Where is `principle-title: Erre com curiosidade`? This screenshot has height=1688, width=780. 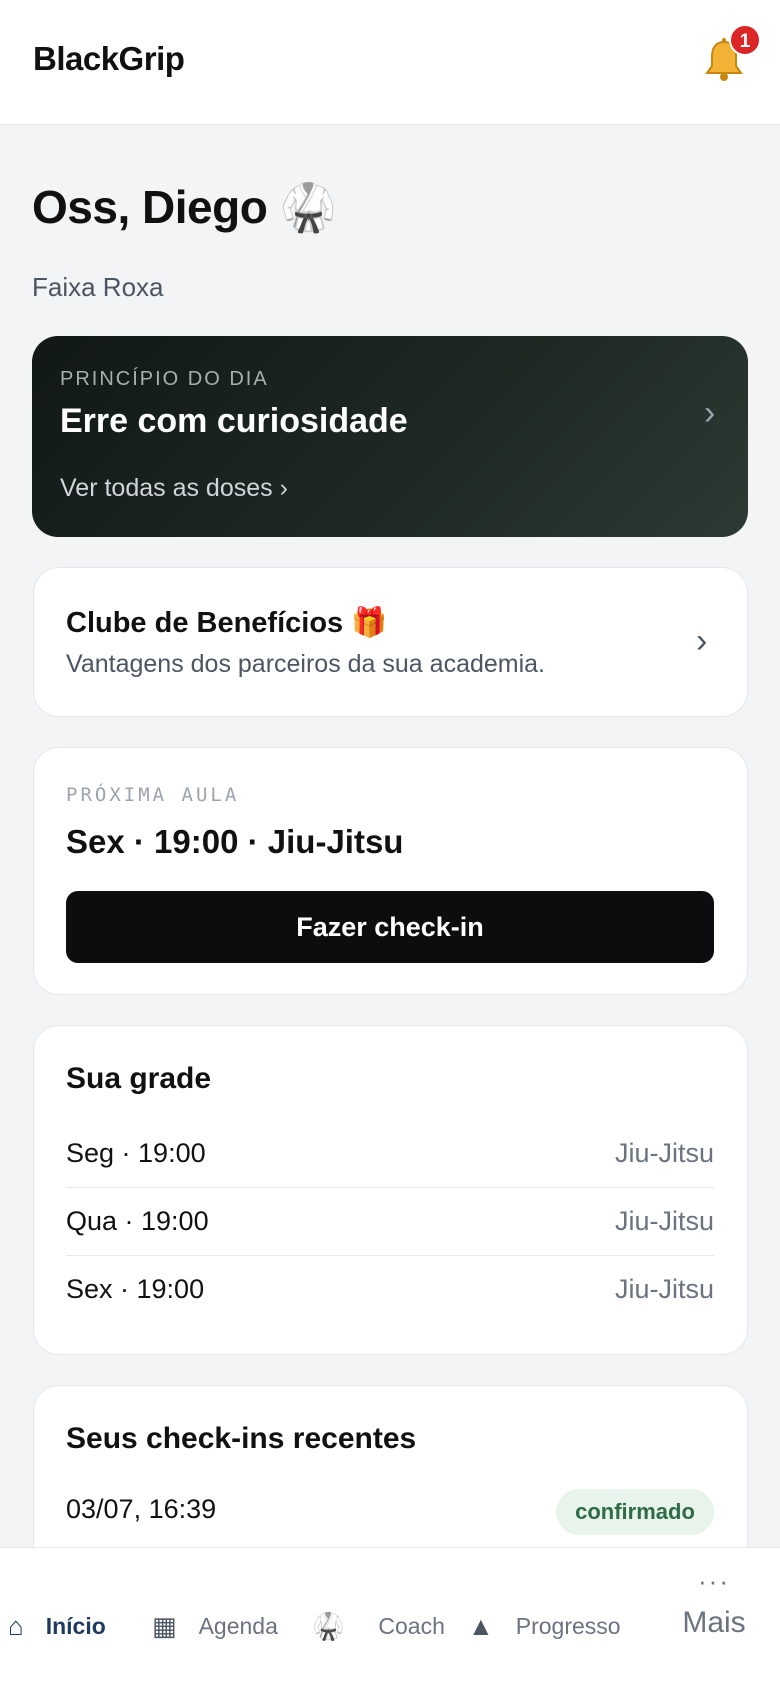
principle-title: Erre com curiosidade is located at coordinates (234, 421).